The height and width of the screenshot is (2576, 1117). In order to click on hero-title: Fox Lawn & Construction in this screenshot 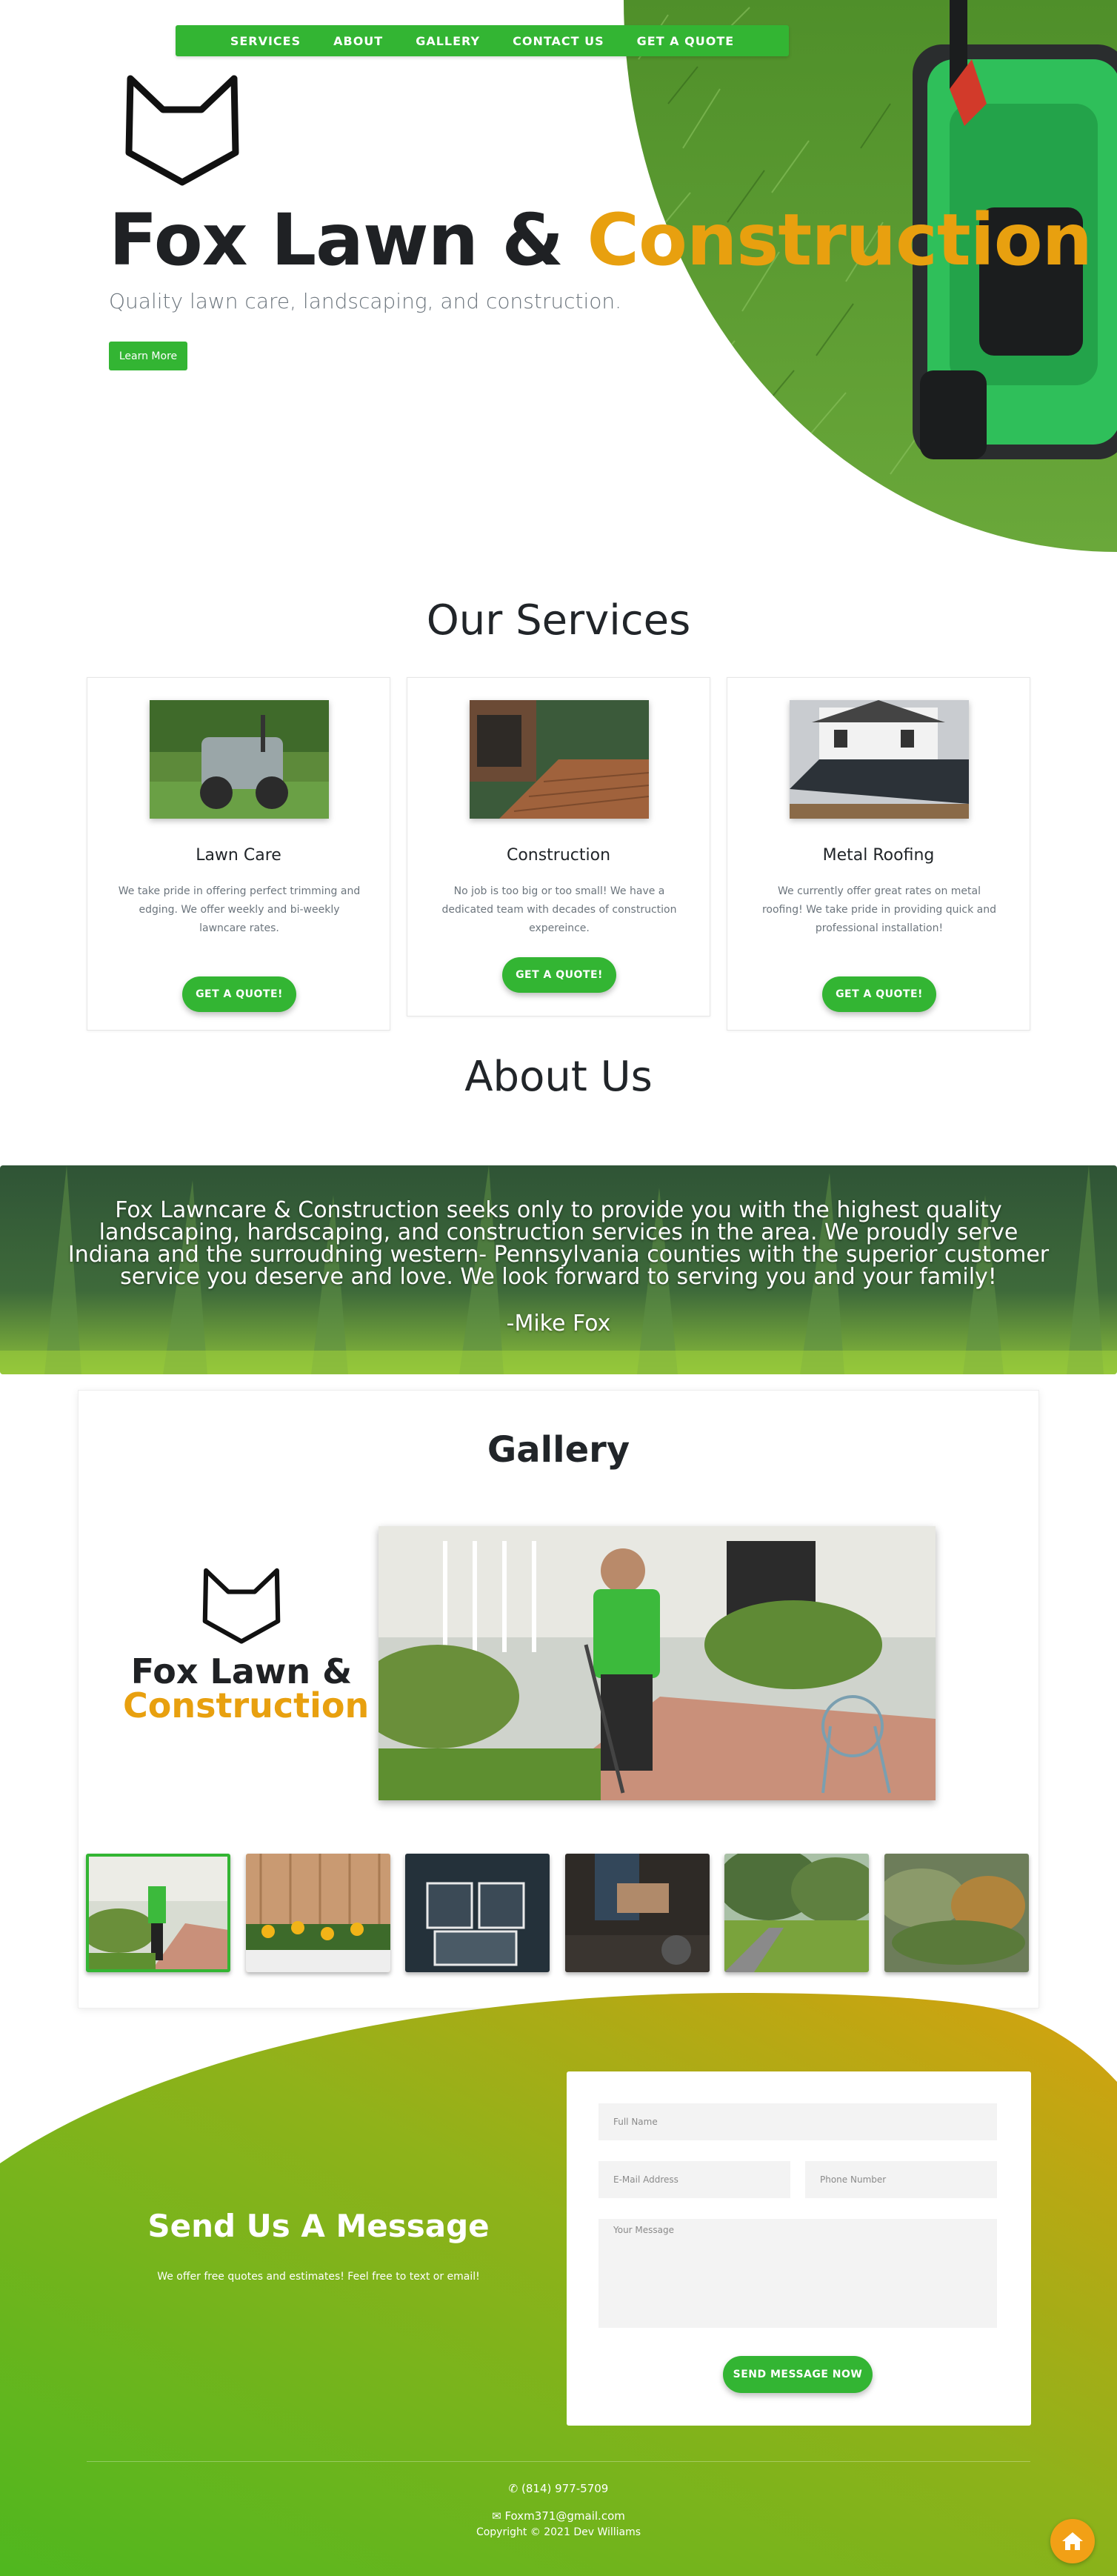, I will do `click(601, 240)`.